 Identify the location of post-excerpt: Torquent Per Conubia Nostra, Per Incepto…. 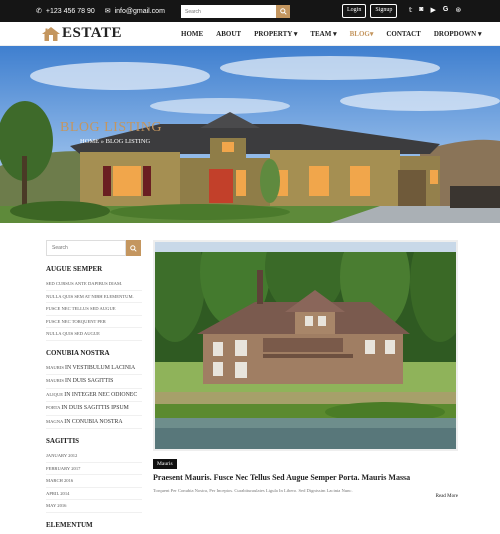
(253, 490).